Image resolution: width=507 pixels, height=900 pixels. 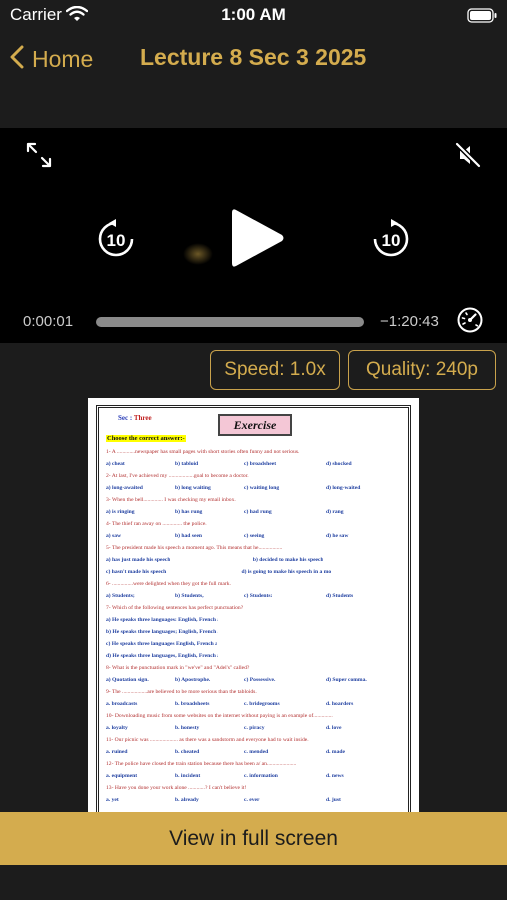 What do you see at coordinates (335, 776) in the screenshot?
I see `document-option: d. news` at bounding box center [335, 776].